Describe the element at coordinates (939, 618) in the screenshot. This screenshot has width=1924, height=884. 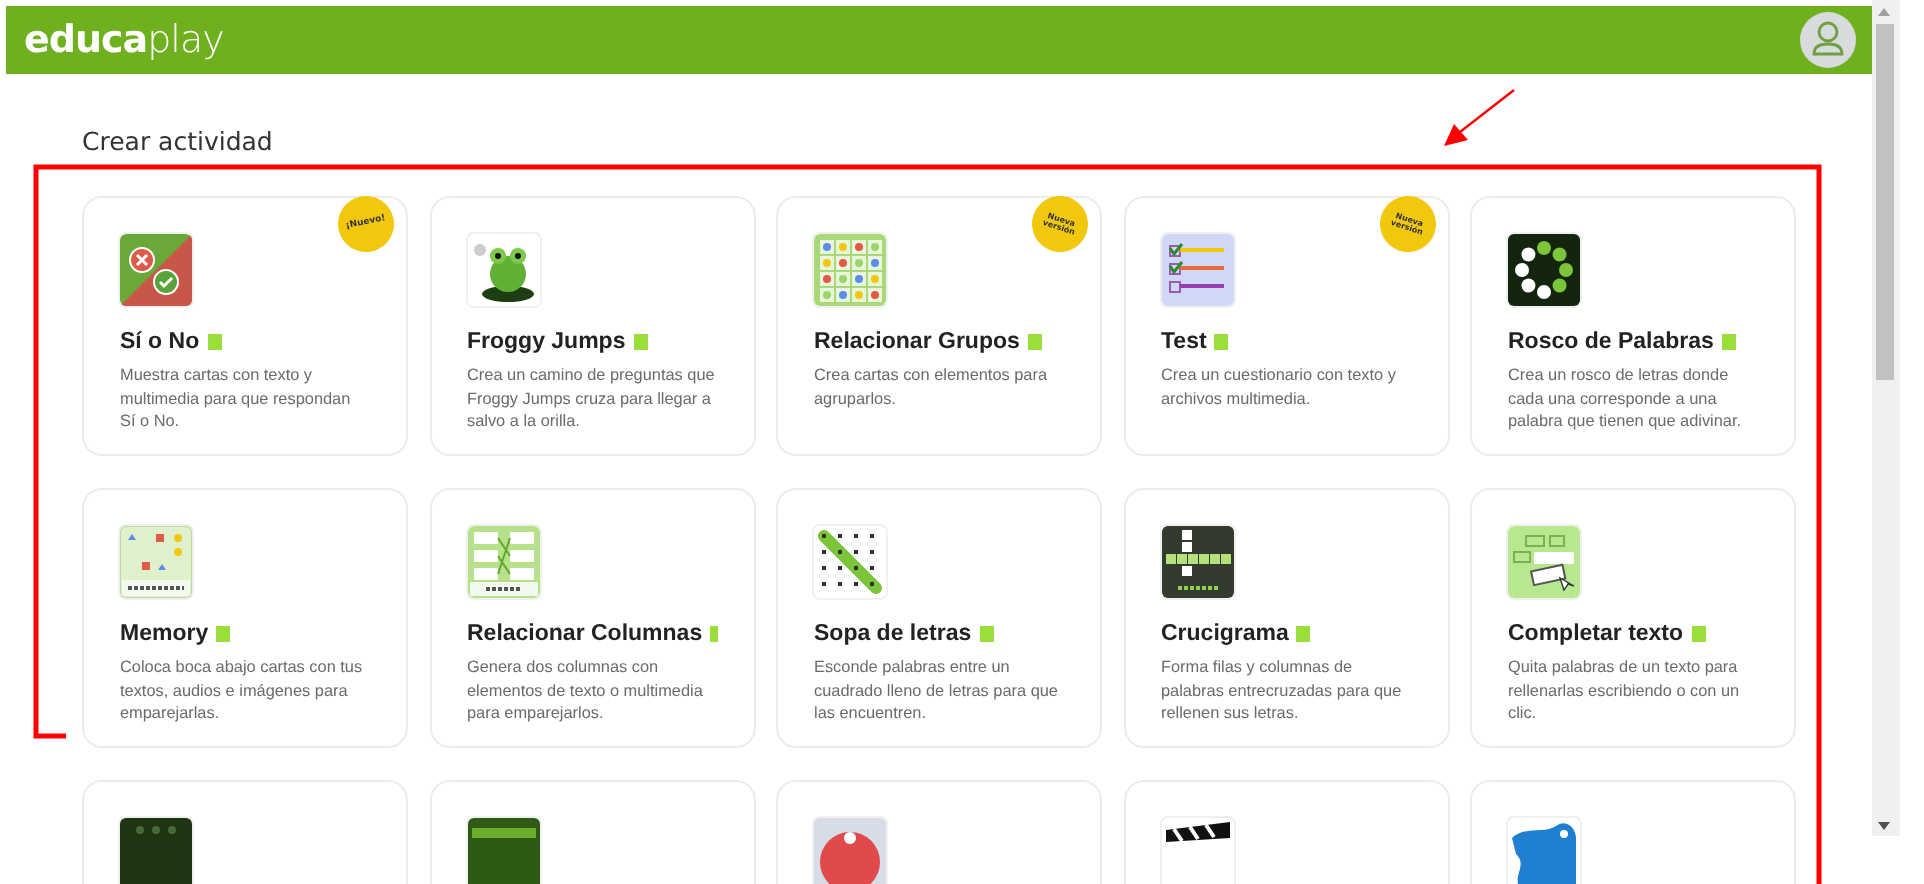
I see `activity-card: Sopa de letras Esconde palabras entre un cuadrado lleno de letras para que las encuentren.` at that location.